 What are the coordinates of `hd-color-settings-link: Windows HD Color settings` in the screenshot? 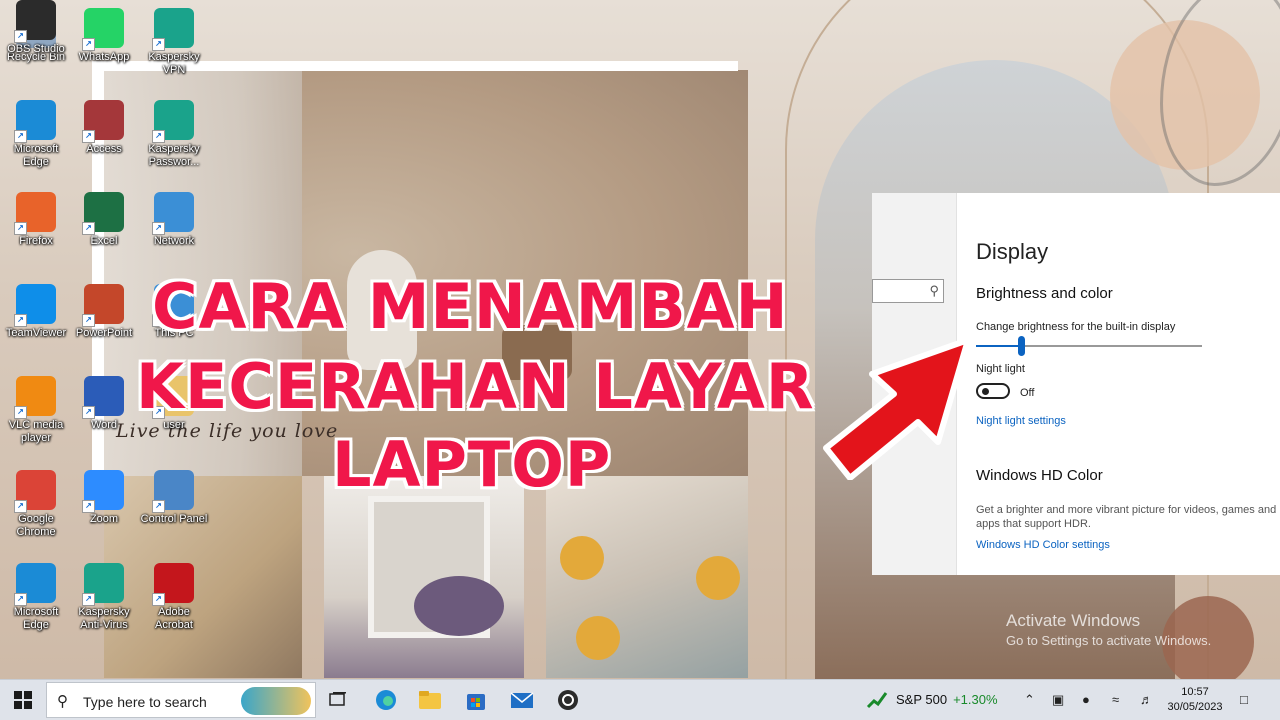 It's located at (1043, 545).